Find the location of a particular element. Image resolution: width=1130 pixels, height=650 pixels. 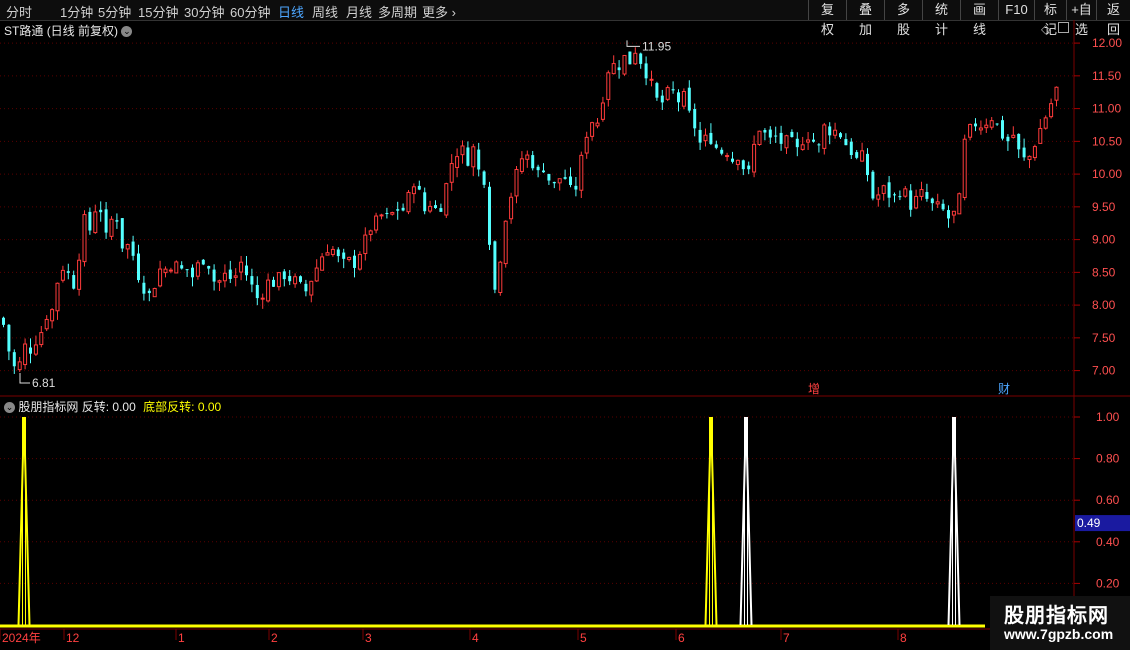

restore-rights-button: 复权 is located at coordinates (827, 18).